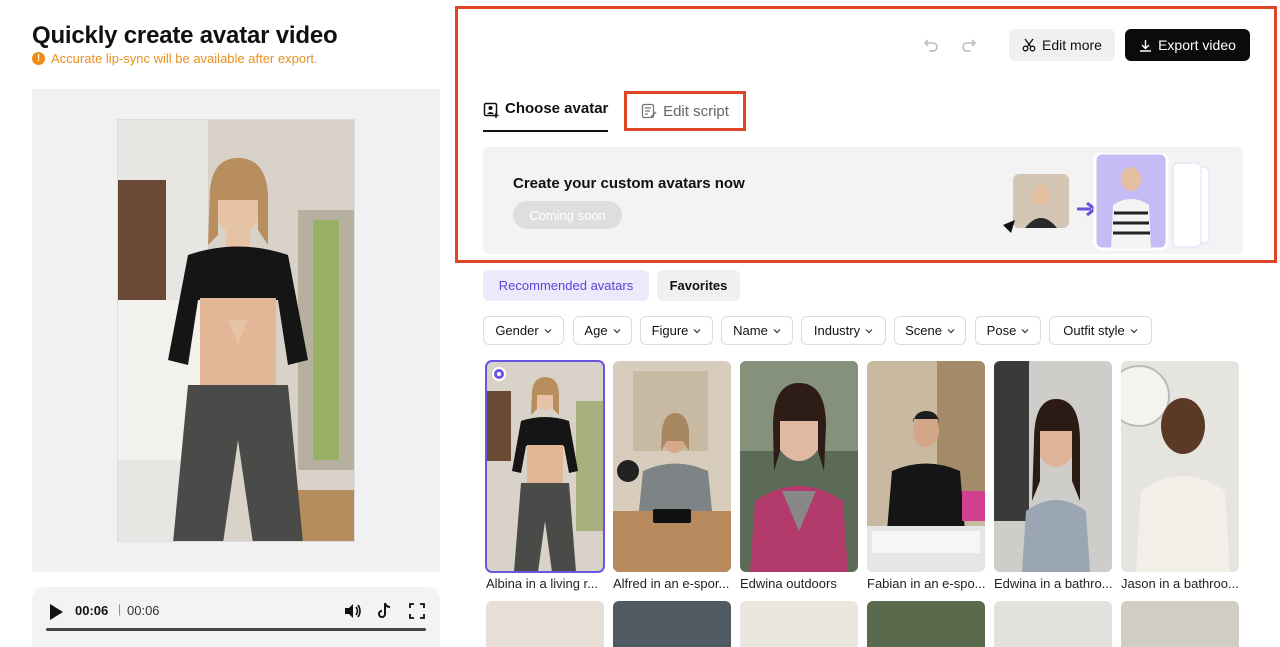 This screenshot has height=647, width=1280. I want to click on scissors-icon, so click(1029, 45).